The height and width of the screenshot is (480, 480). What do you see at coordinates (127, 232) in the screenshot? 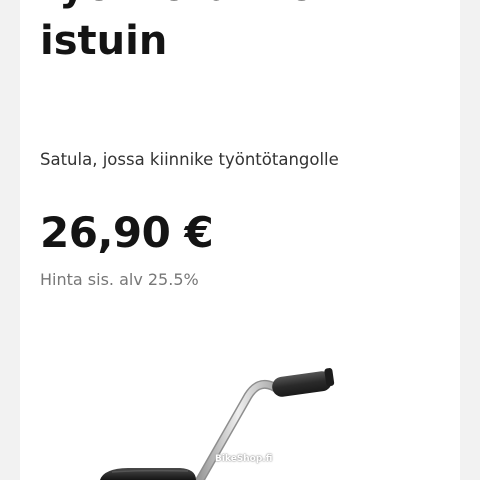
I see `product-price: 26,90 €` at bounding box center [127, 232].